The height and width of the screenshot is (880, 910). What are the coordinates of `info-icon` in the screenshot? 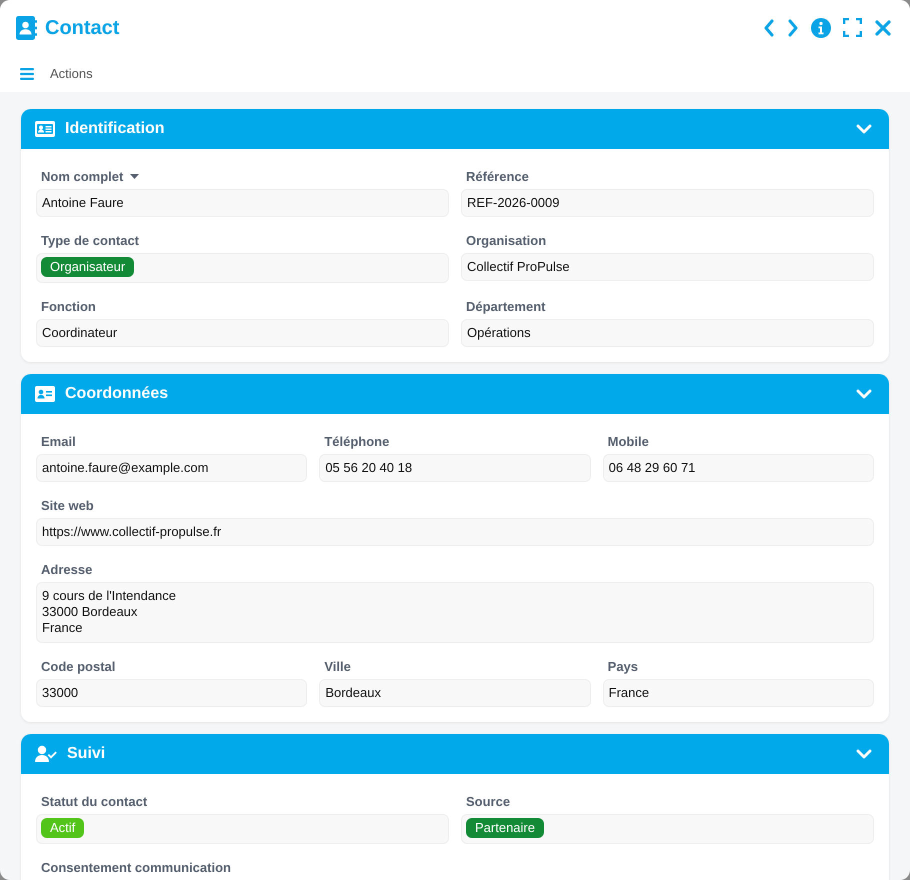 It's located at (821, 28).